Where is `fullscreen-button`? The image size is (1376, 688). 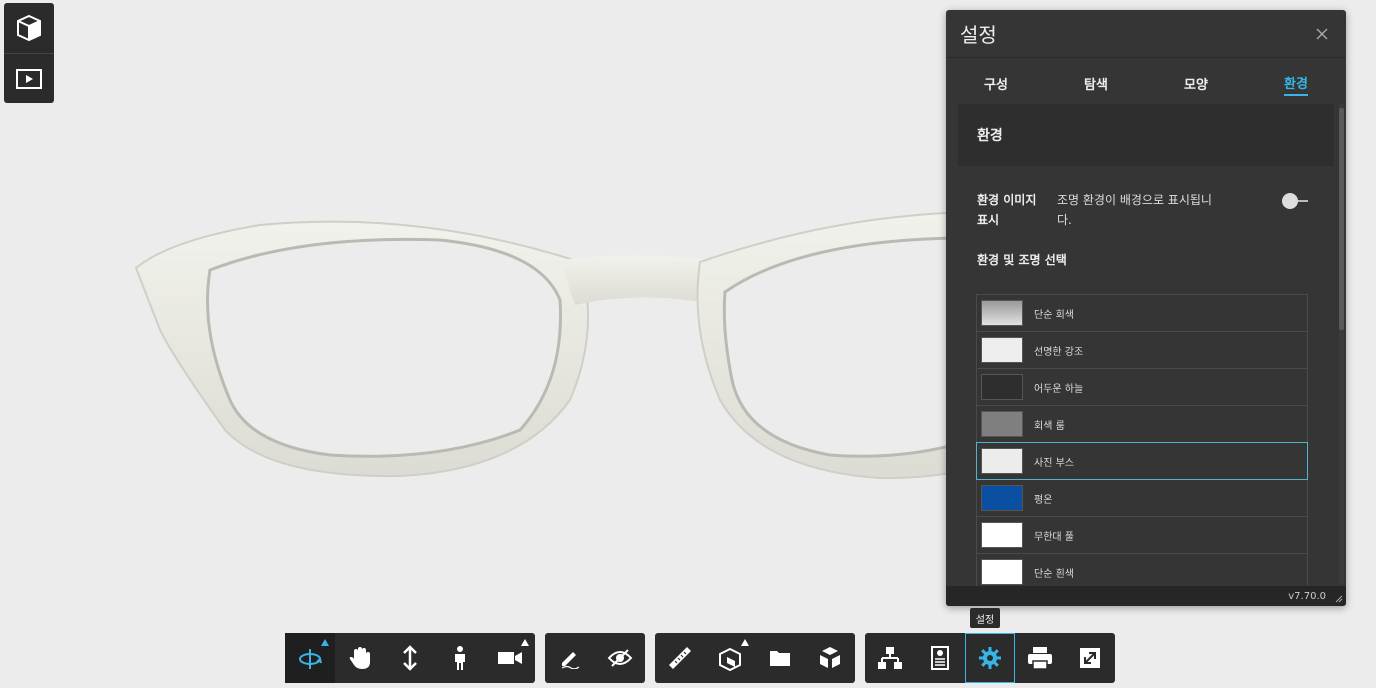 fullscreen-button is located at coordinates (1090, 658).